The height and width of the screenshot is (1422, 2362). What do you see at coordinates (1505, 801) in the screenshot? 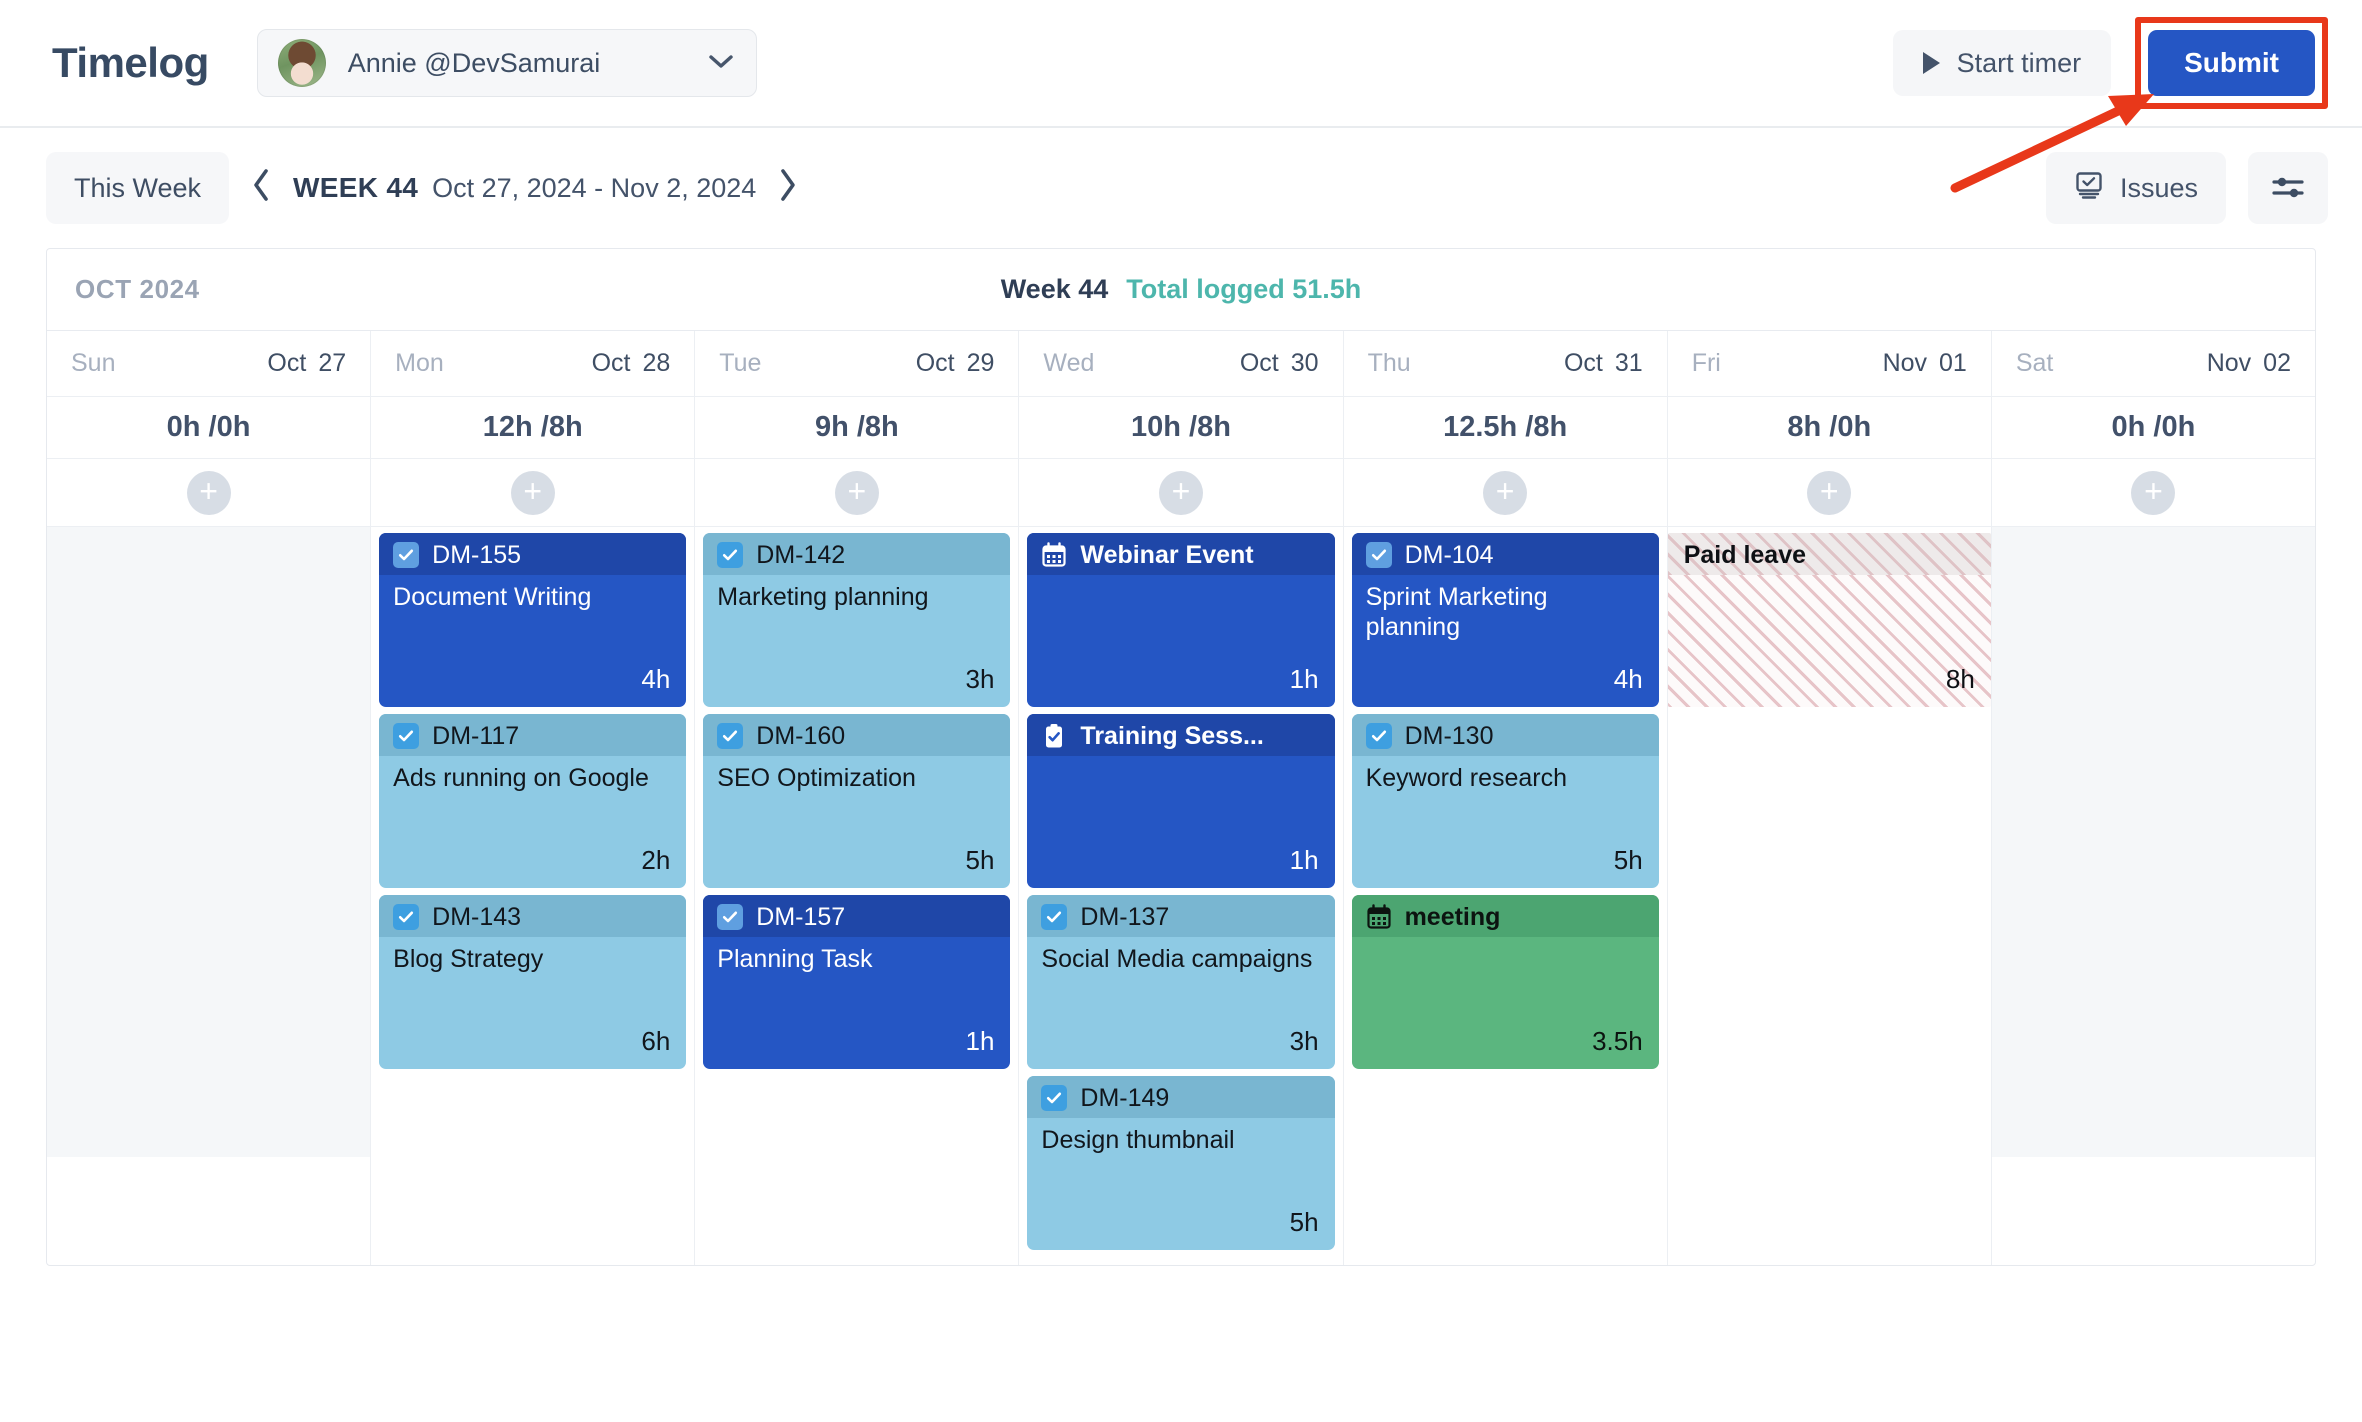
I see `timelog-entry-card: DM-130 Keyword research 5h` at bounding box center [1505, 801].